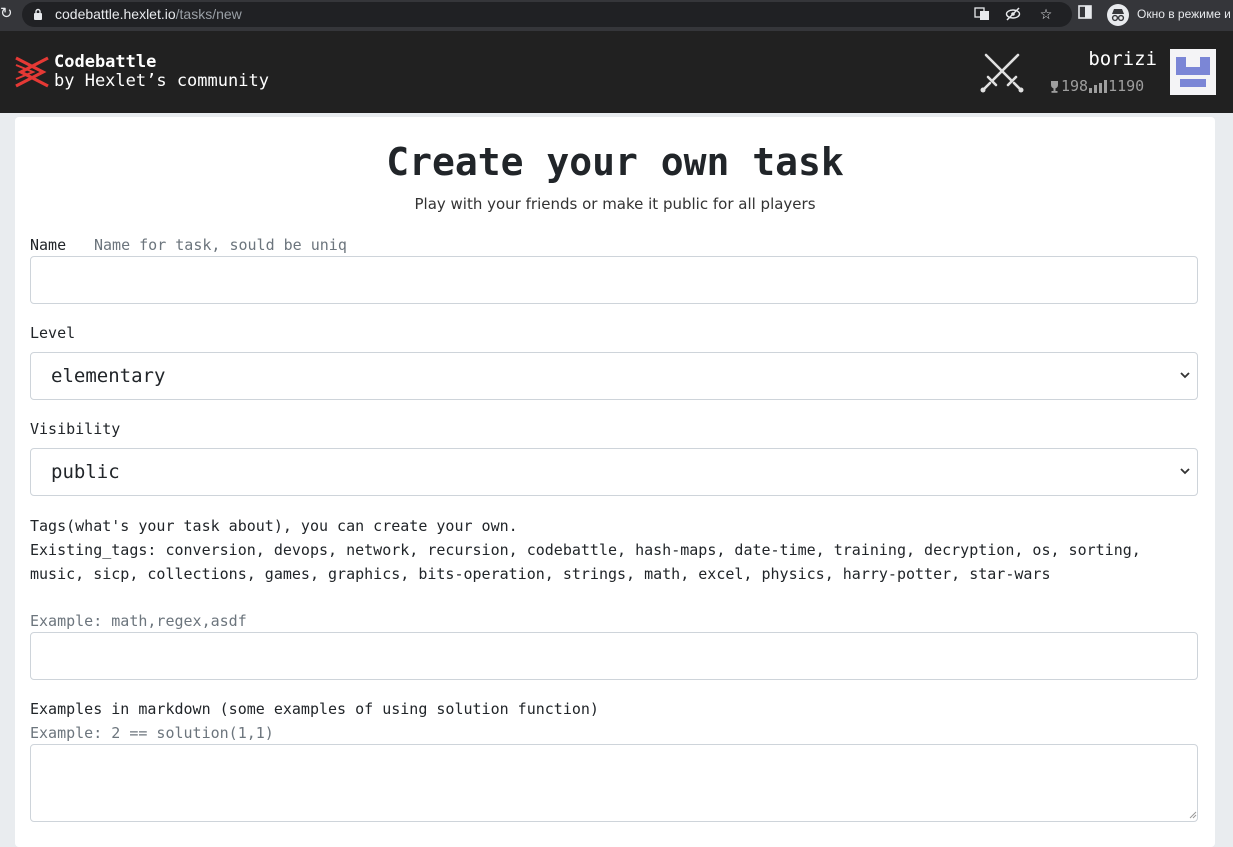 The image size is (1233, 847). Describe the element at coordinates (108, 376) in the screenshot. I see `level-selected-value: elementary` at that location.